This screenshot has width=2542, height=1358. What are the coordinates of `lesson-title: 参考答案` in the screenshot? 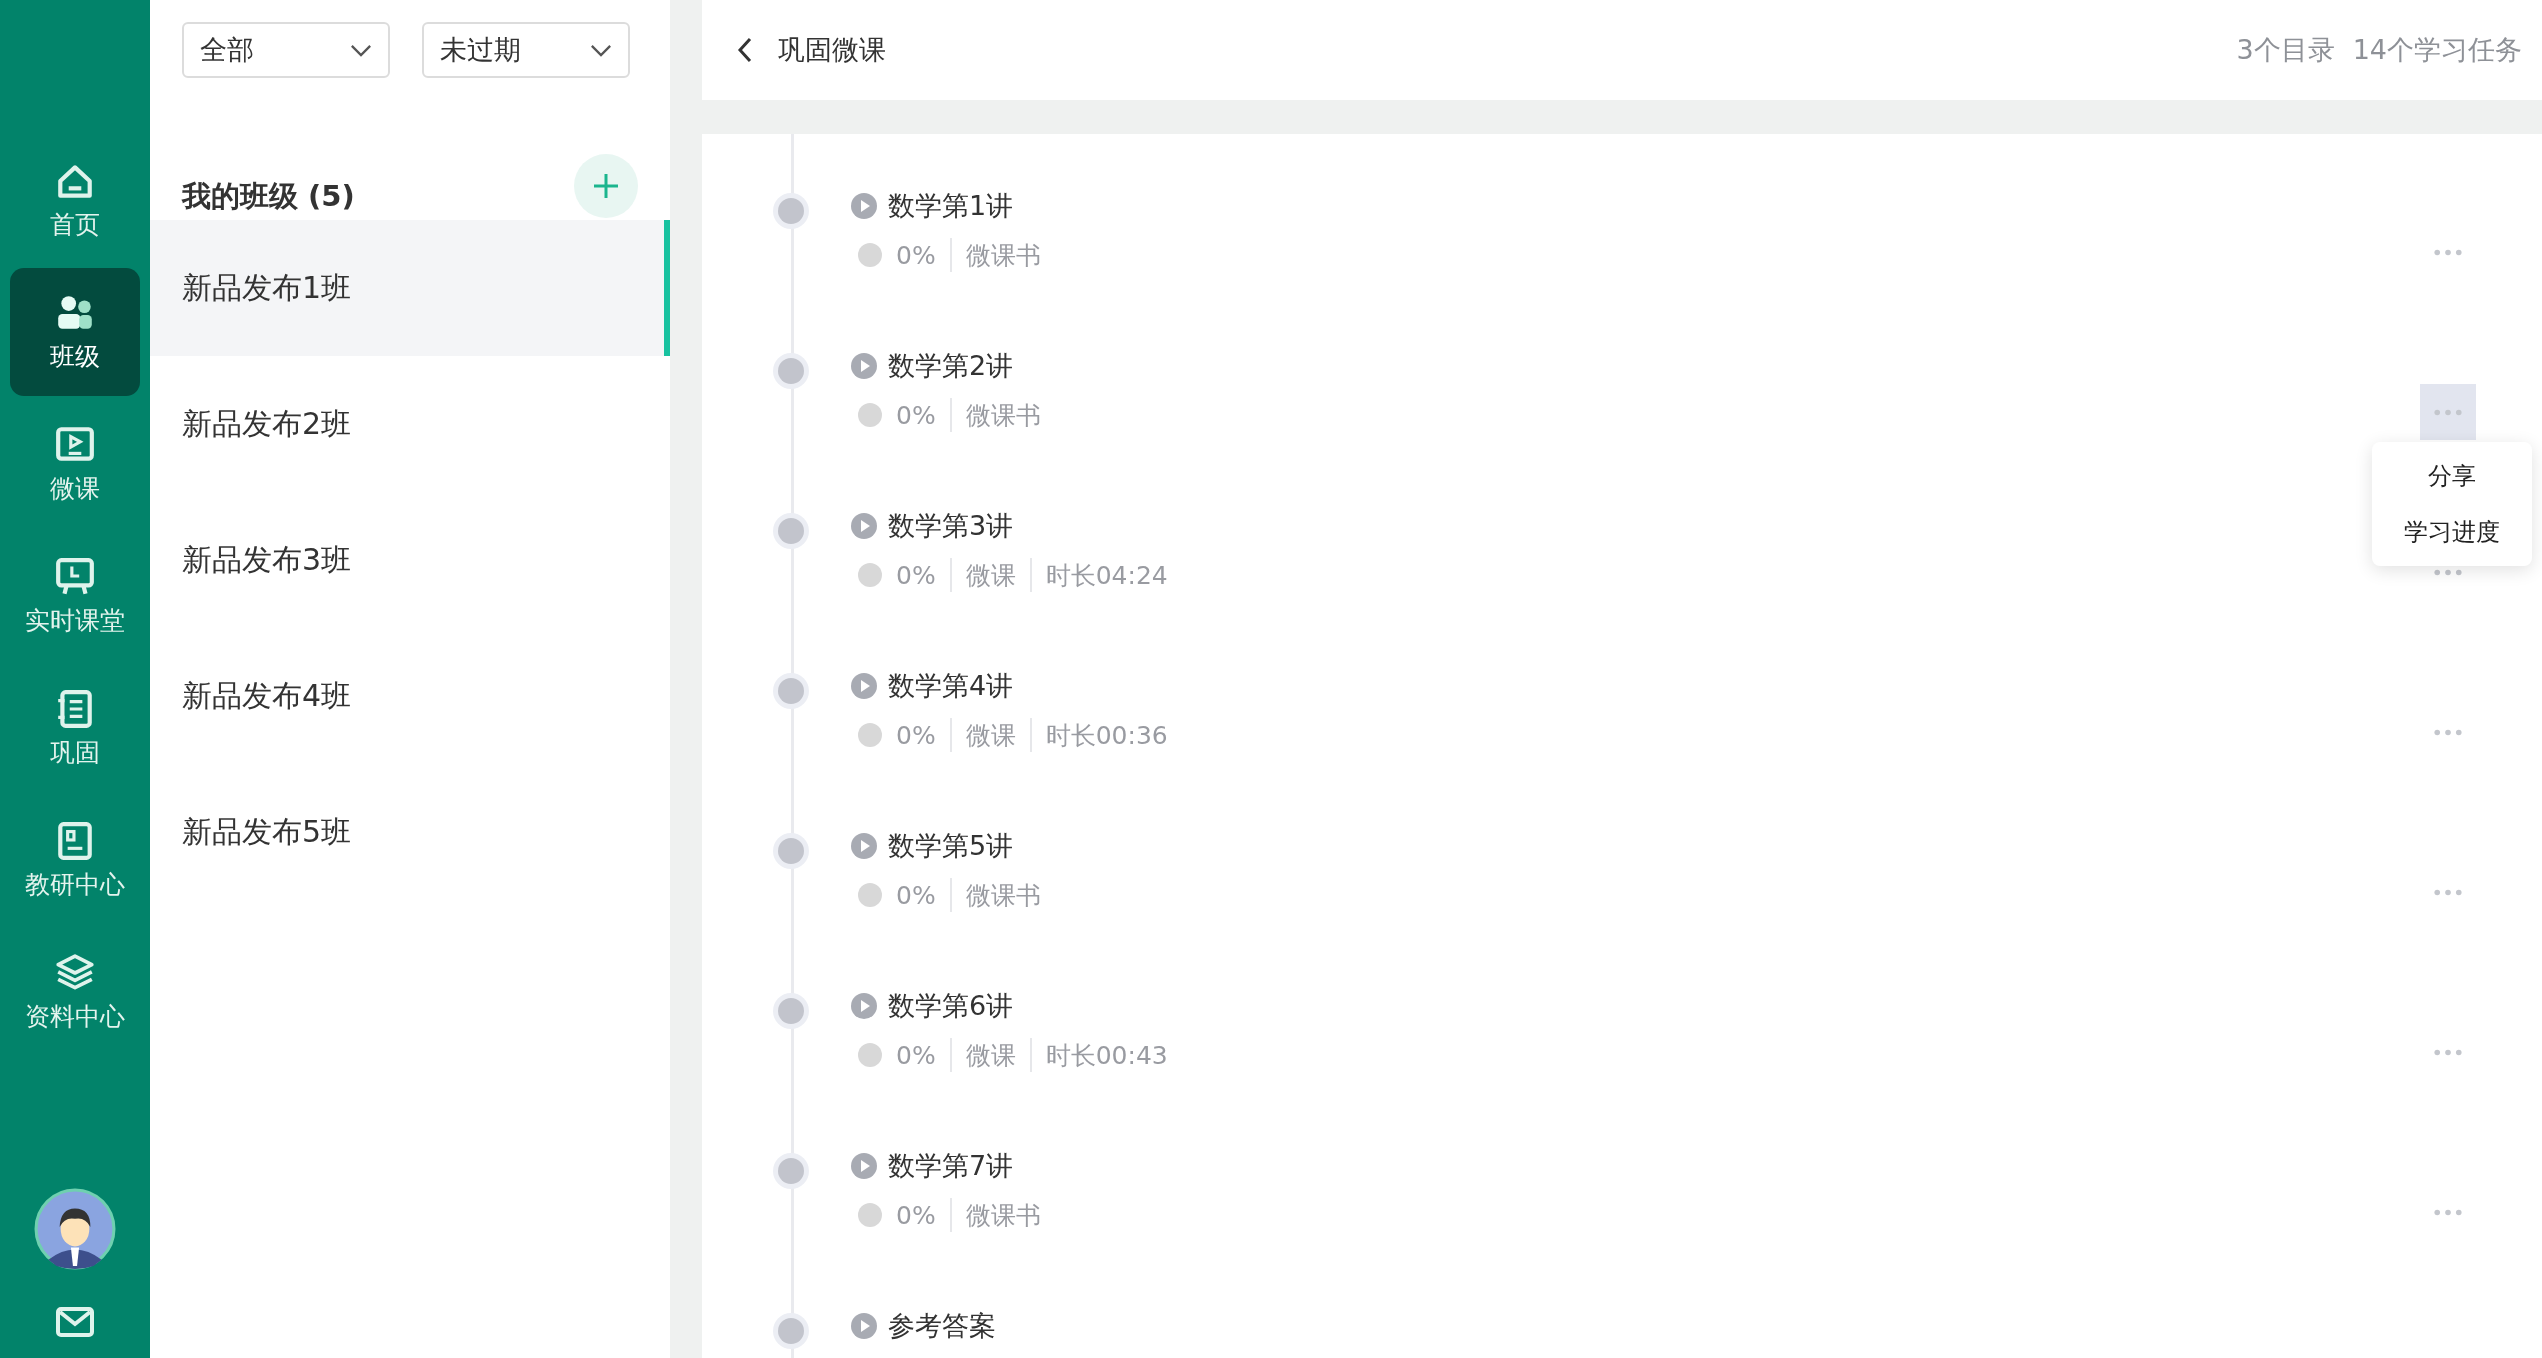 It's located at (942, 1326).